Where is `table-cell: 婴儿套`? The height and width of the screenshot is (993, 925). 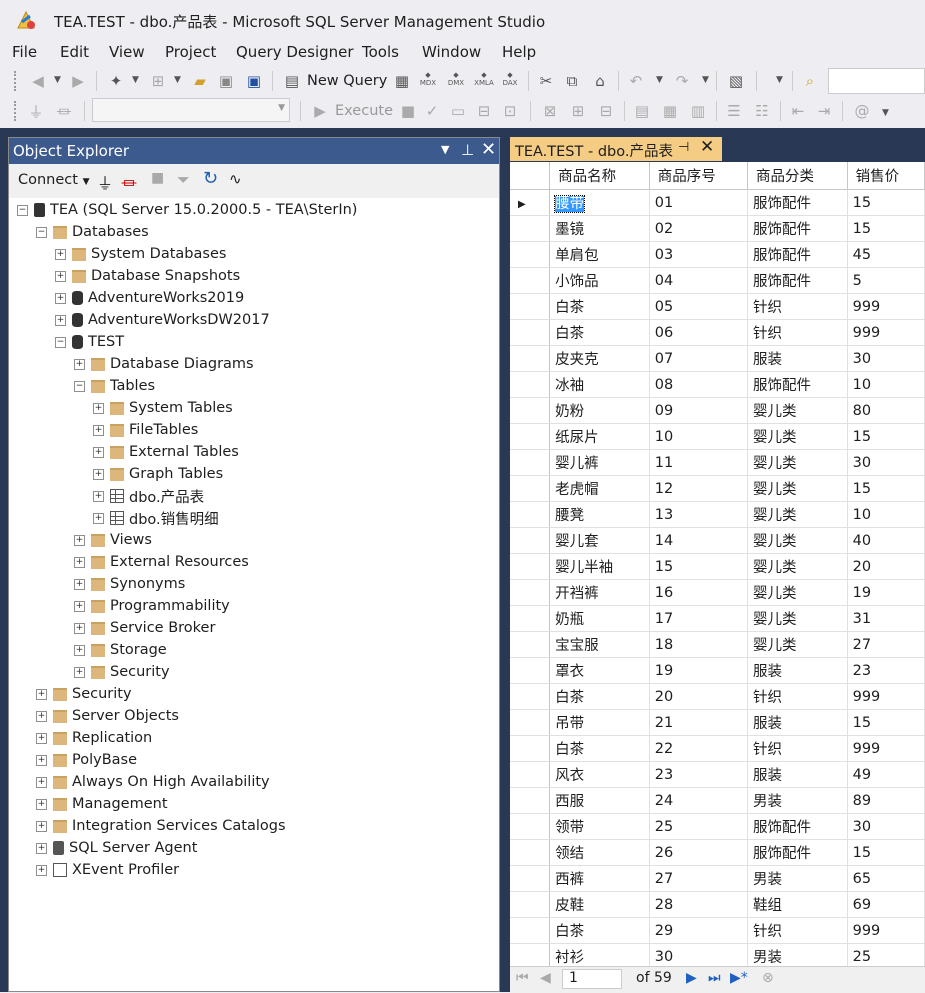
table-cell: 婴儿套 is located at coordinates (599, 540).